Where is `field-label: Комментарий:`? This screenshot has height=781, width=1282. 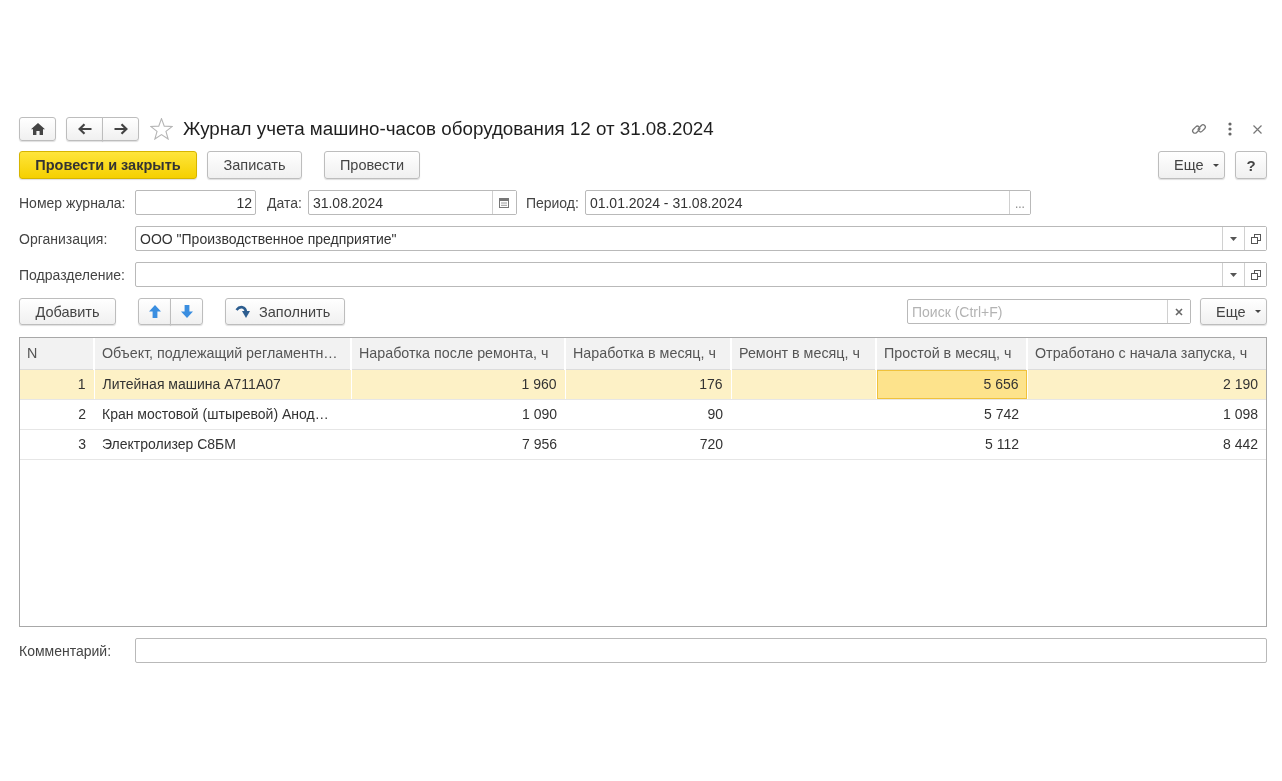
field-label: Комментарий: is located at coordinates (66, 650).